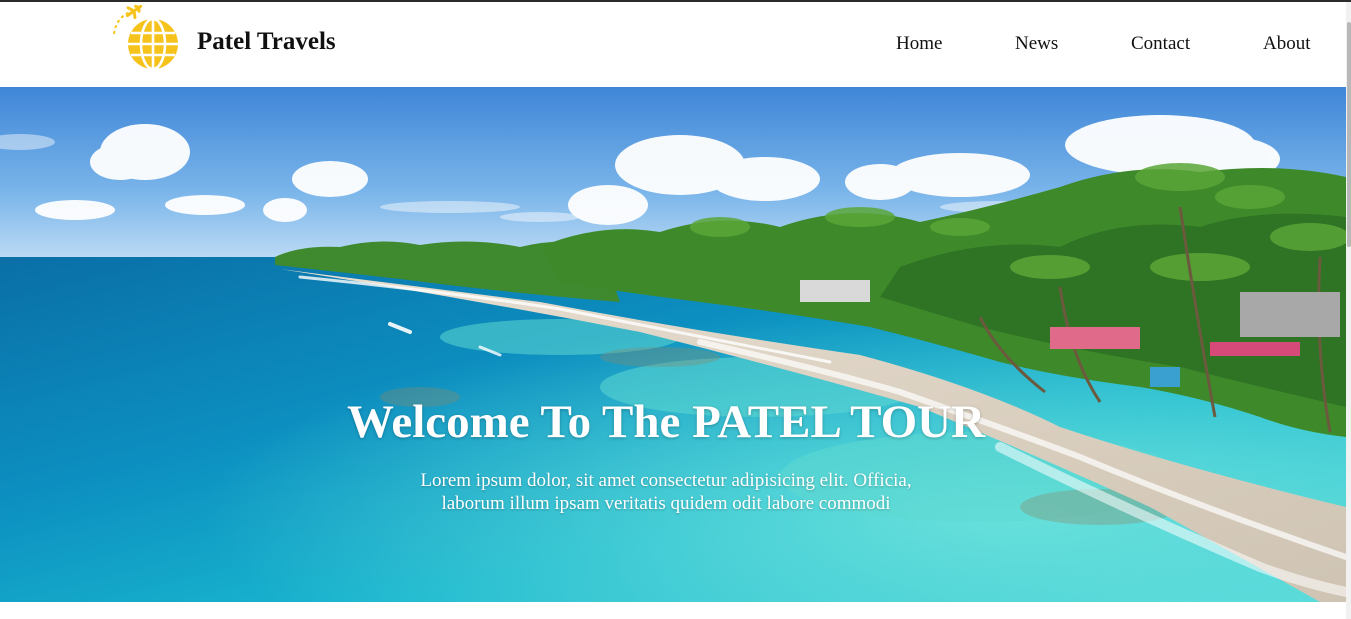  What do you see at coordinates (1287, 44) in the screenshot?
I see `nav-about-link: About` at bounding box center [1287, 44].